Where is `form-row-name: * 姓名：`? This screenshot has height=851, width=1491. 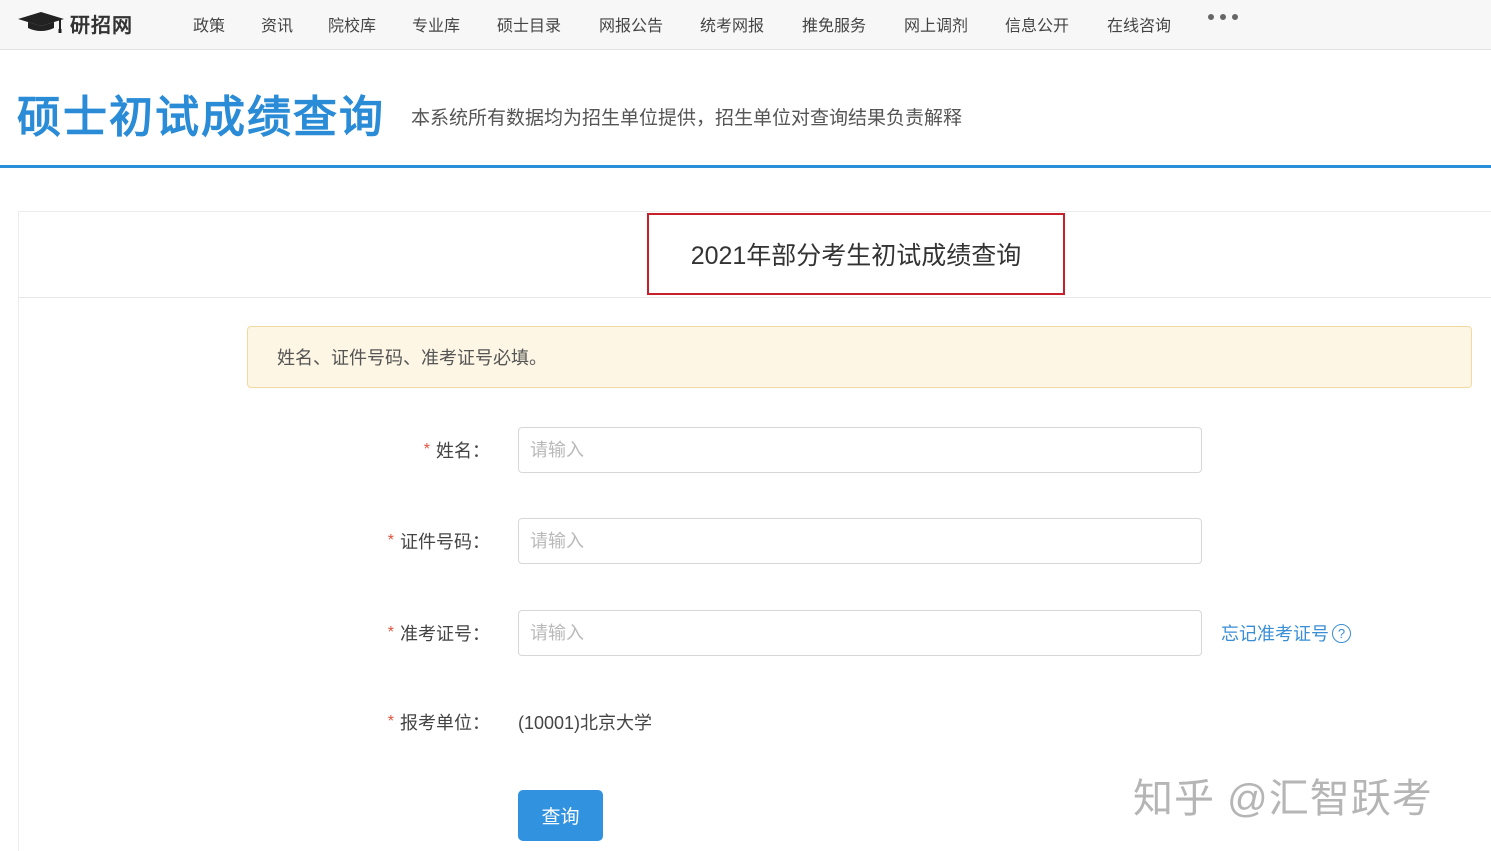 form-row-name: * 姓名： is located at coordinates (755, 450).